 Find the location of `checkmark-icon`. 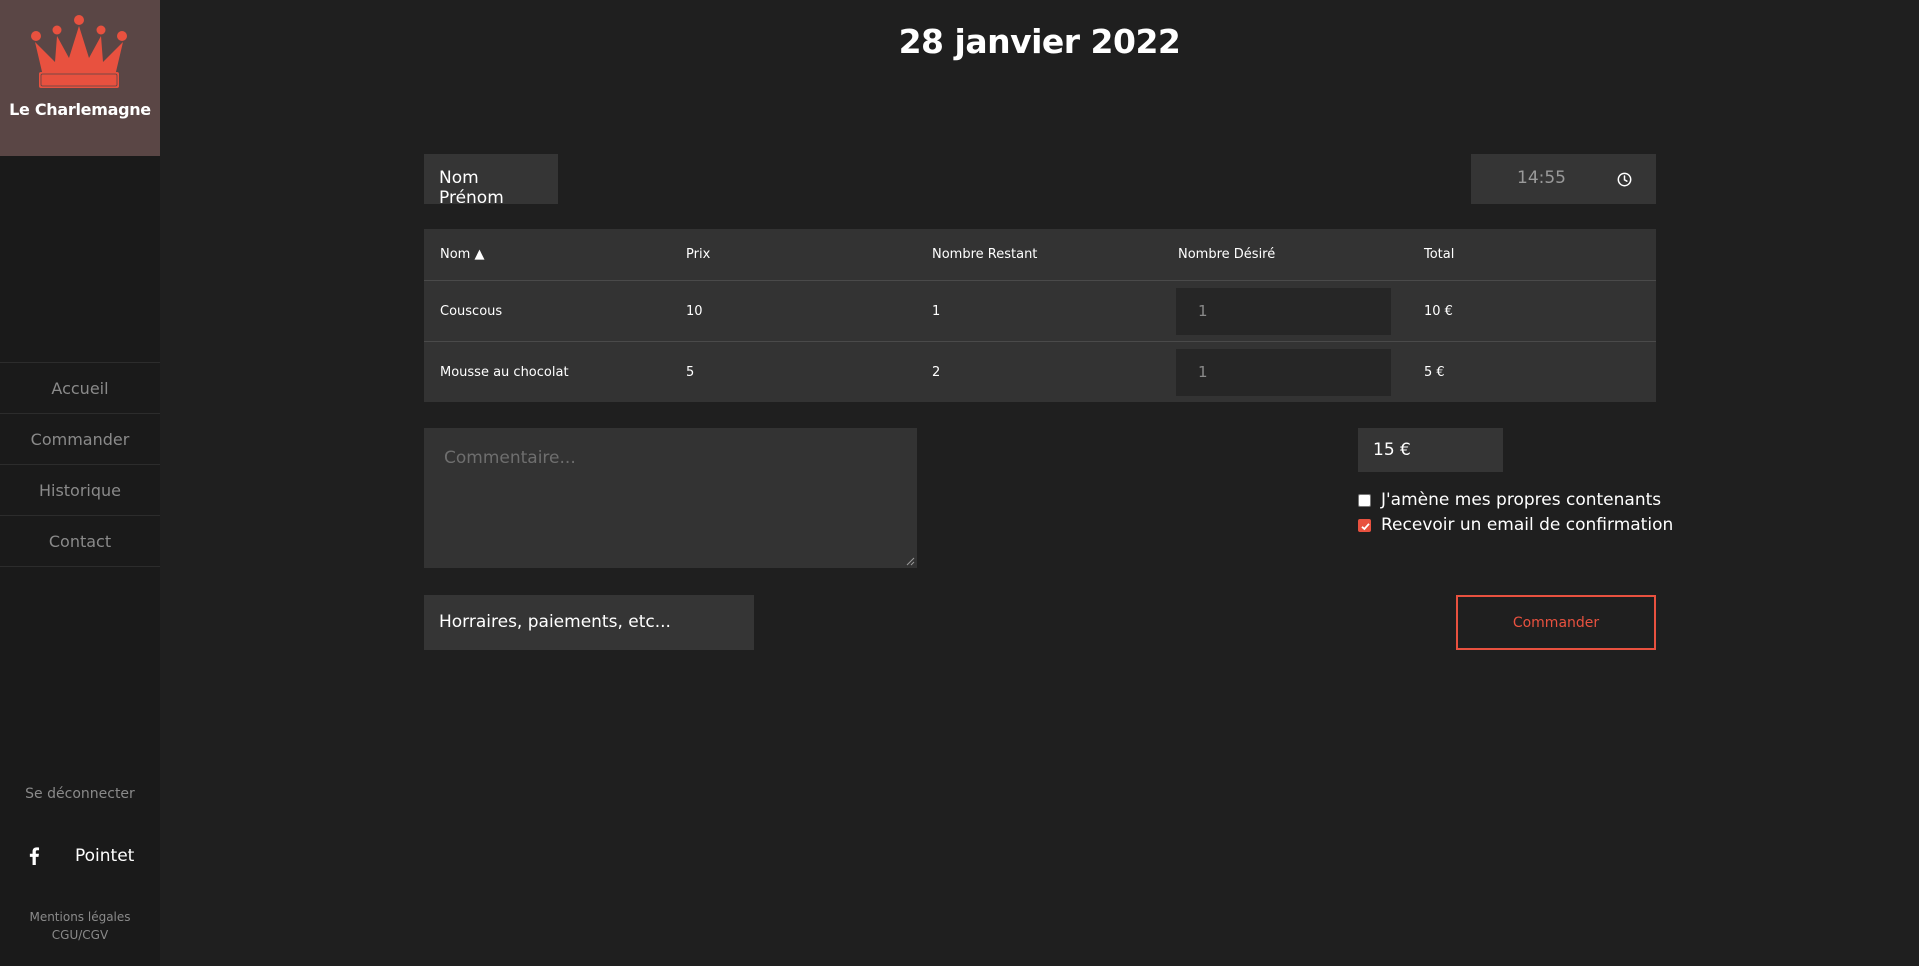

checkmark-icon is located at coordinates (1365, 526).